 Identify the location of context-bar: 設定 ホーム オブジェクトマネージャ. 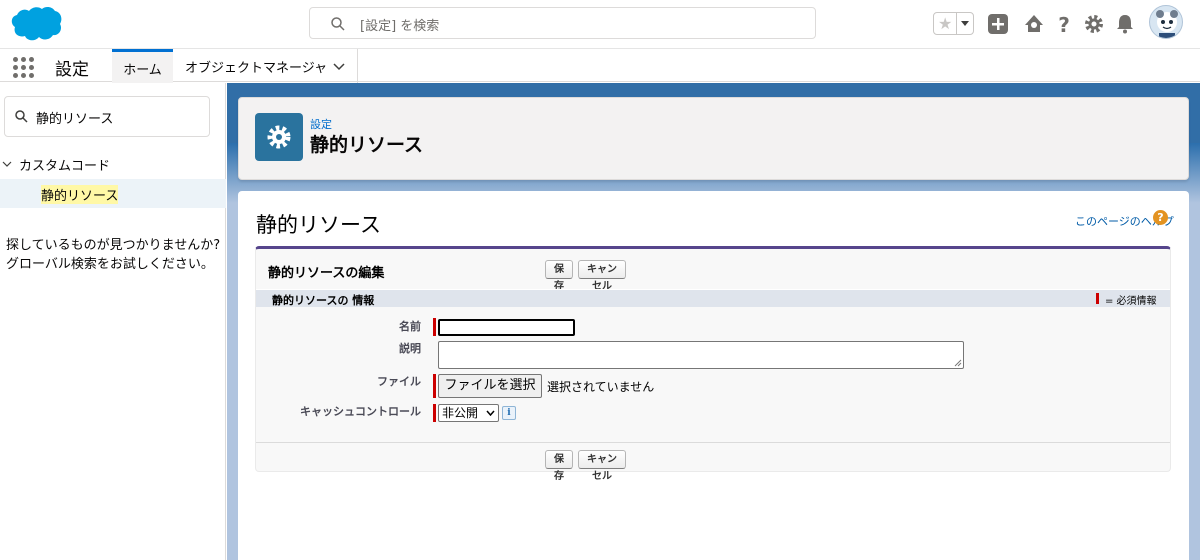
(600, 65).